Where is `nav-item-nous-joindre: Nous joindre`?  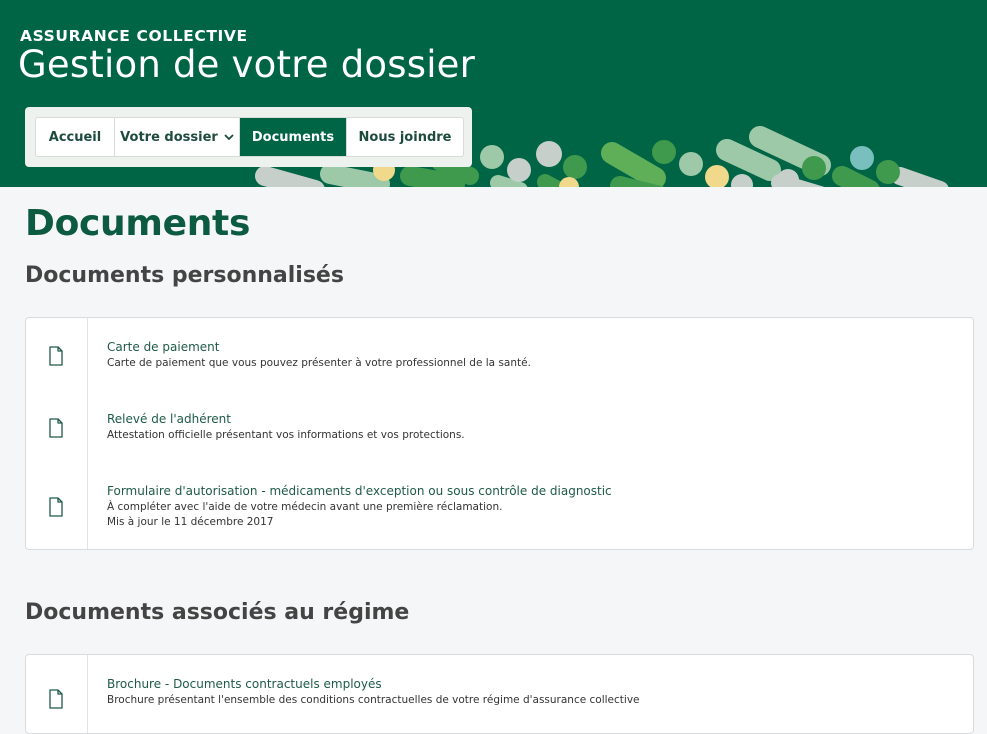
nav-item-nous-joindre: Nous joindre is located at coordinates (405, 137).